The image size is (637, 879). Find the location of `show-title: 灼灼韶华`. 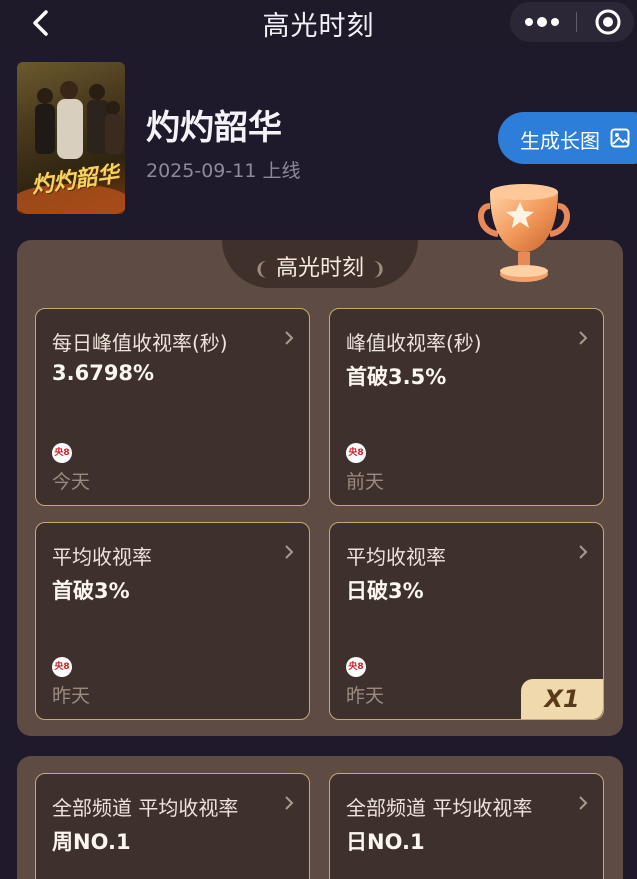

show-title: 灼灼韶华 is located at coordinates (214, 128).